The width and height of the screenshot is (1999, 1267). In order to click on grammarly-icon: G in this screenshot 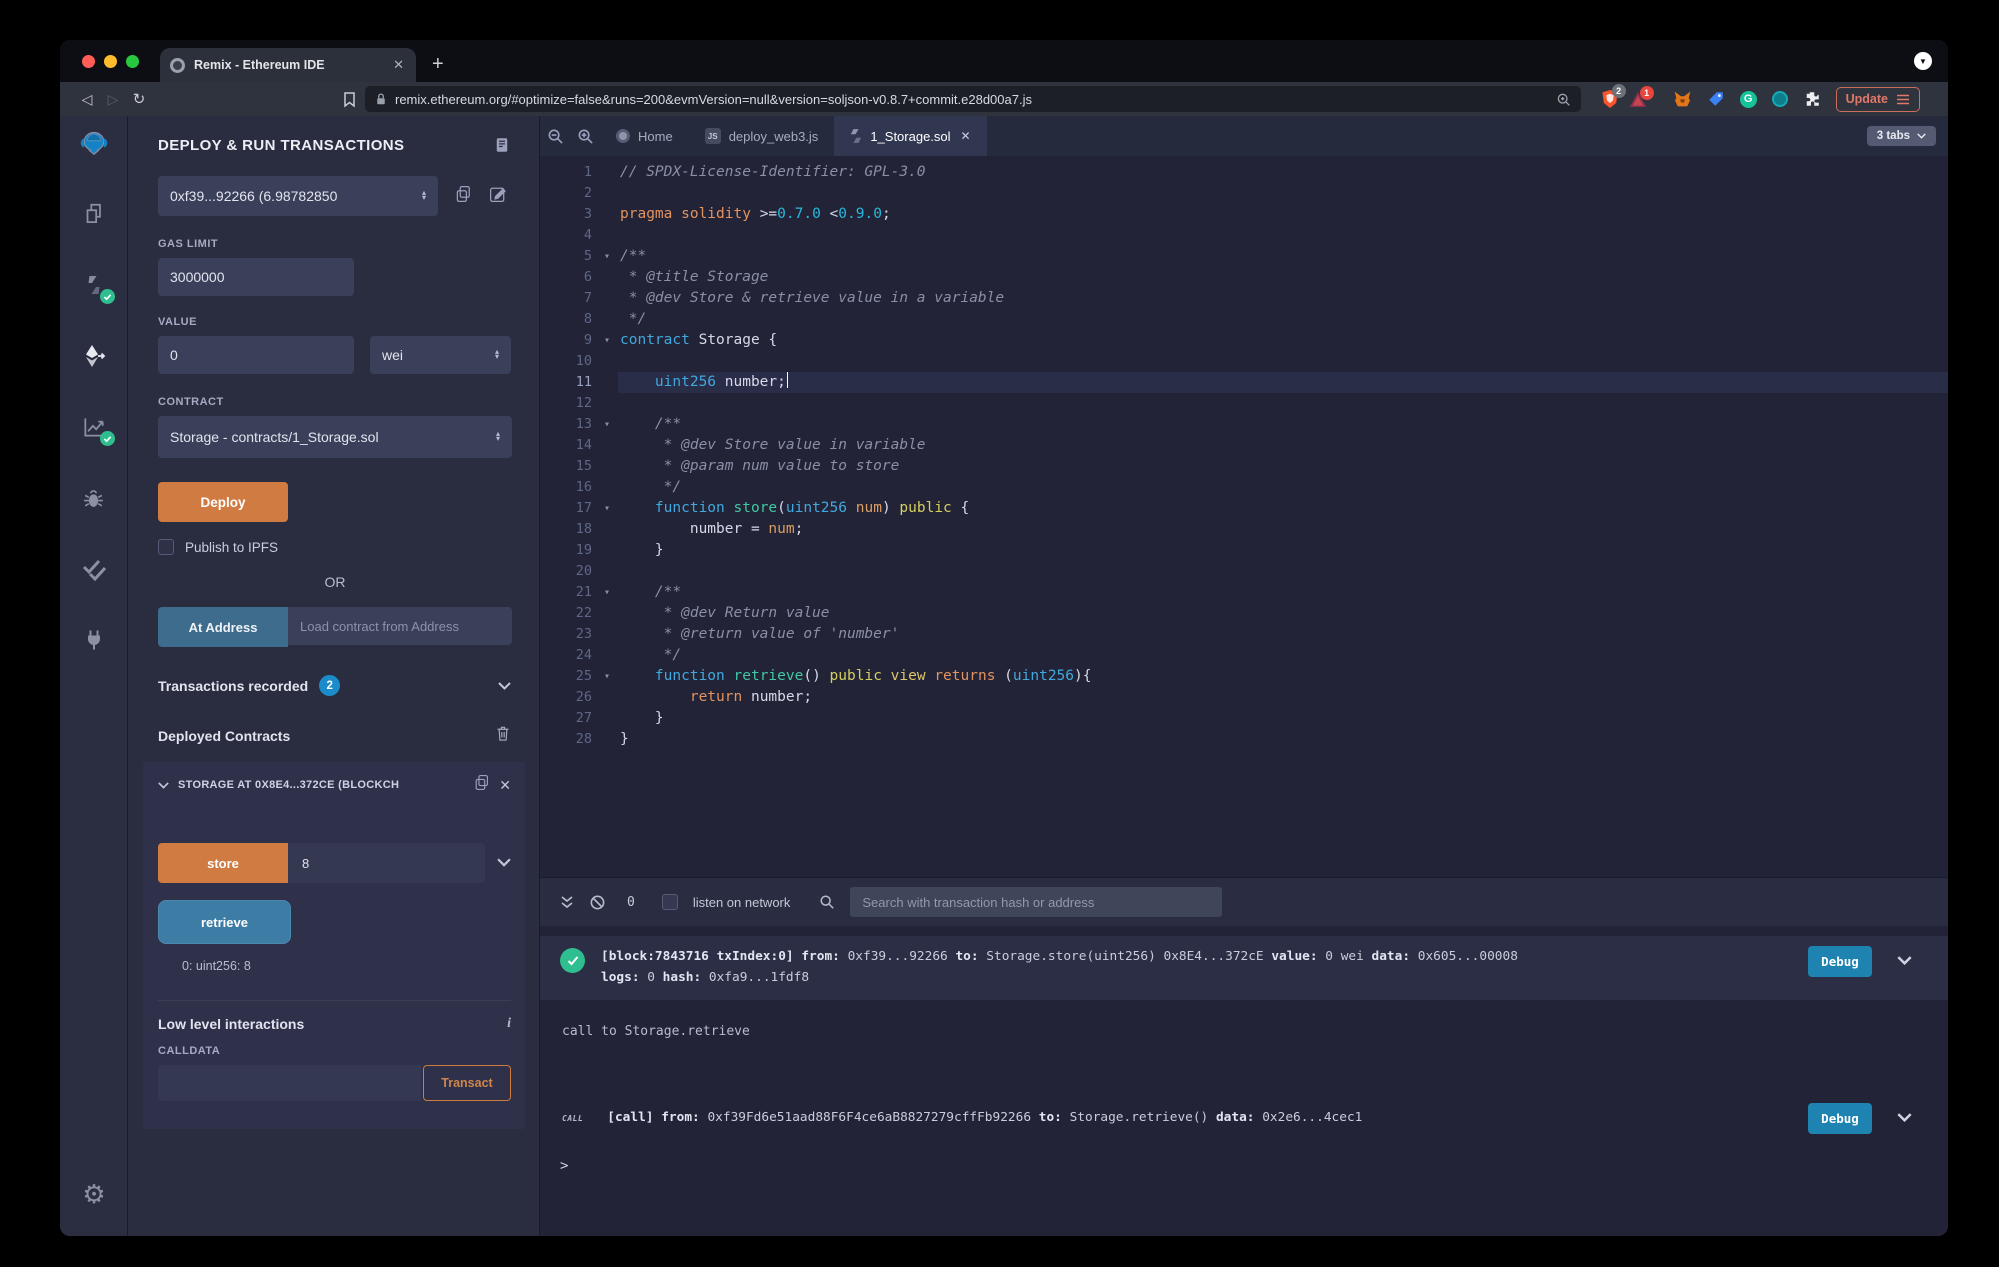, I will do `click(1748, 99)`.